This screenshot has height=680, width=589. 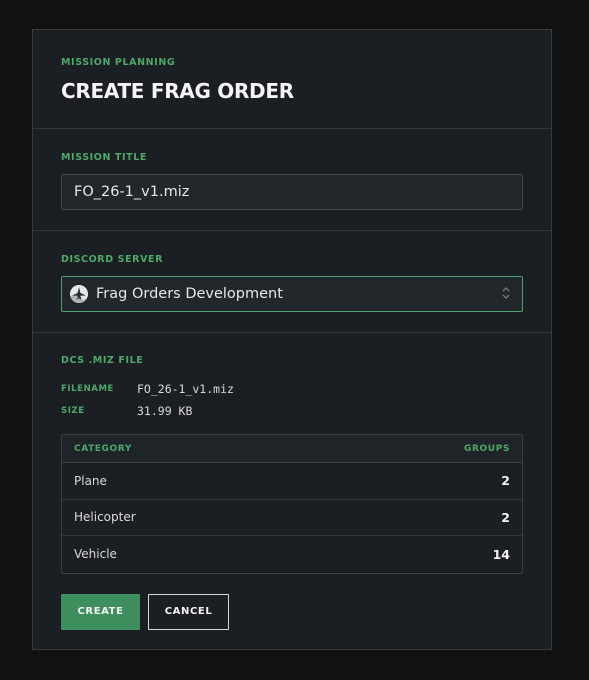 I want to click on create-button: CREATE, so click(x=100, y=611).